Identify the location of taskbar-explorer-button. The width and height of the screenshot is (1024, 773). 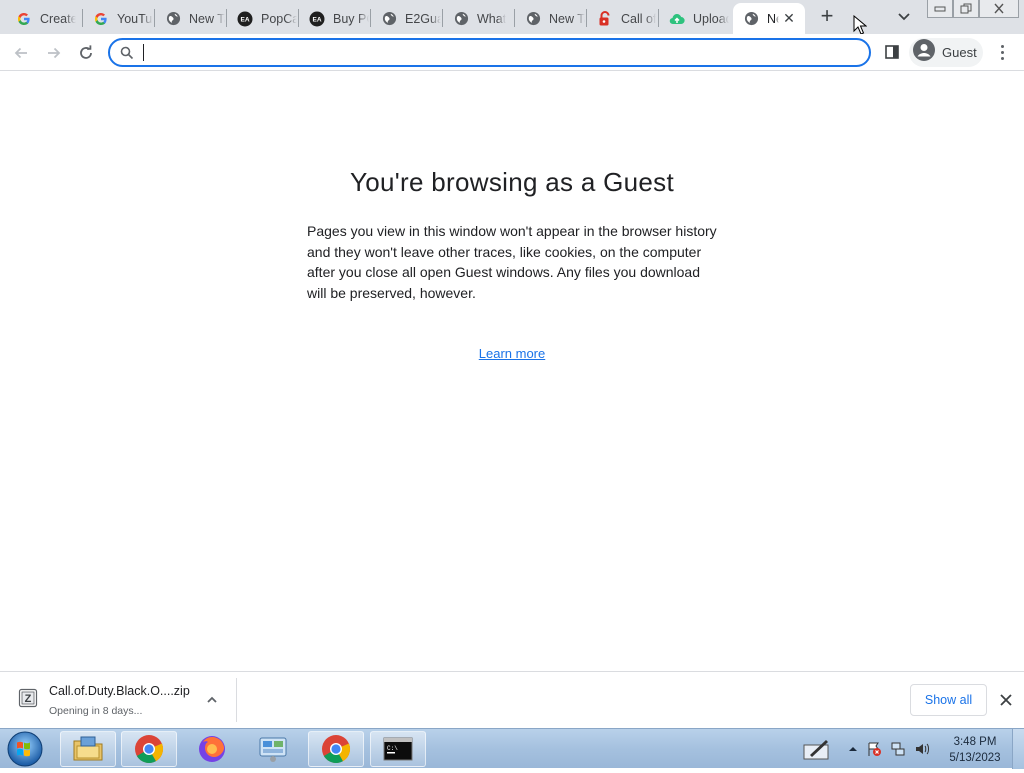
(88, 749).